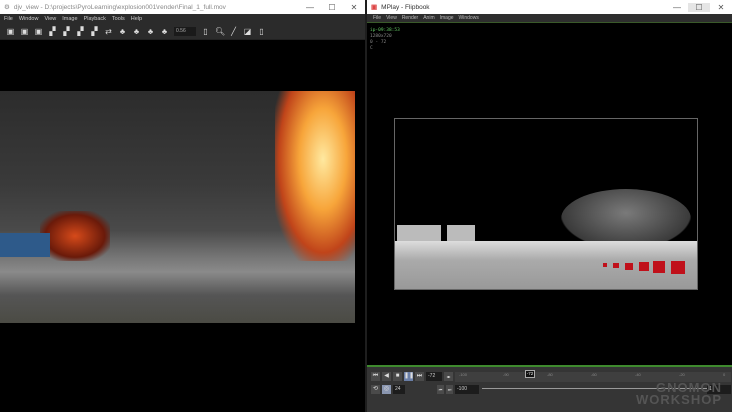 The image size is (732, 412). Describe the element at coordinates (448, 376) in the screenshot. I see `step-buttons: ◂▸` at that location.